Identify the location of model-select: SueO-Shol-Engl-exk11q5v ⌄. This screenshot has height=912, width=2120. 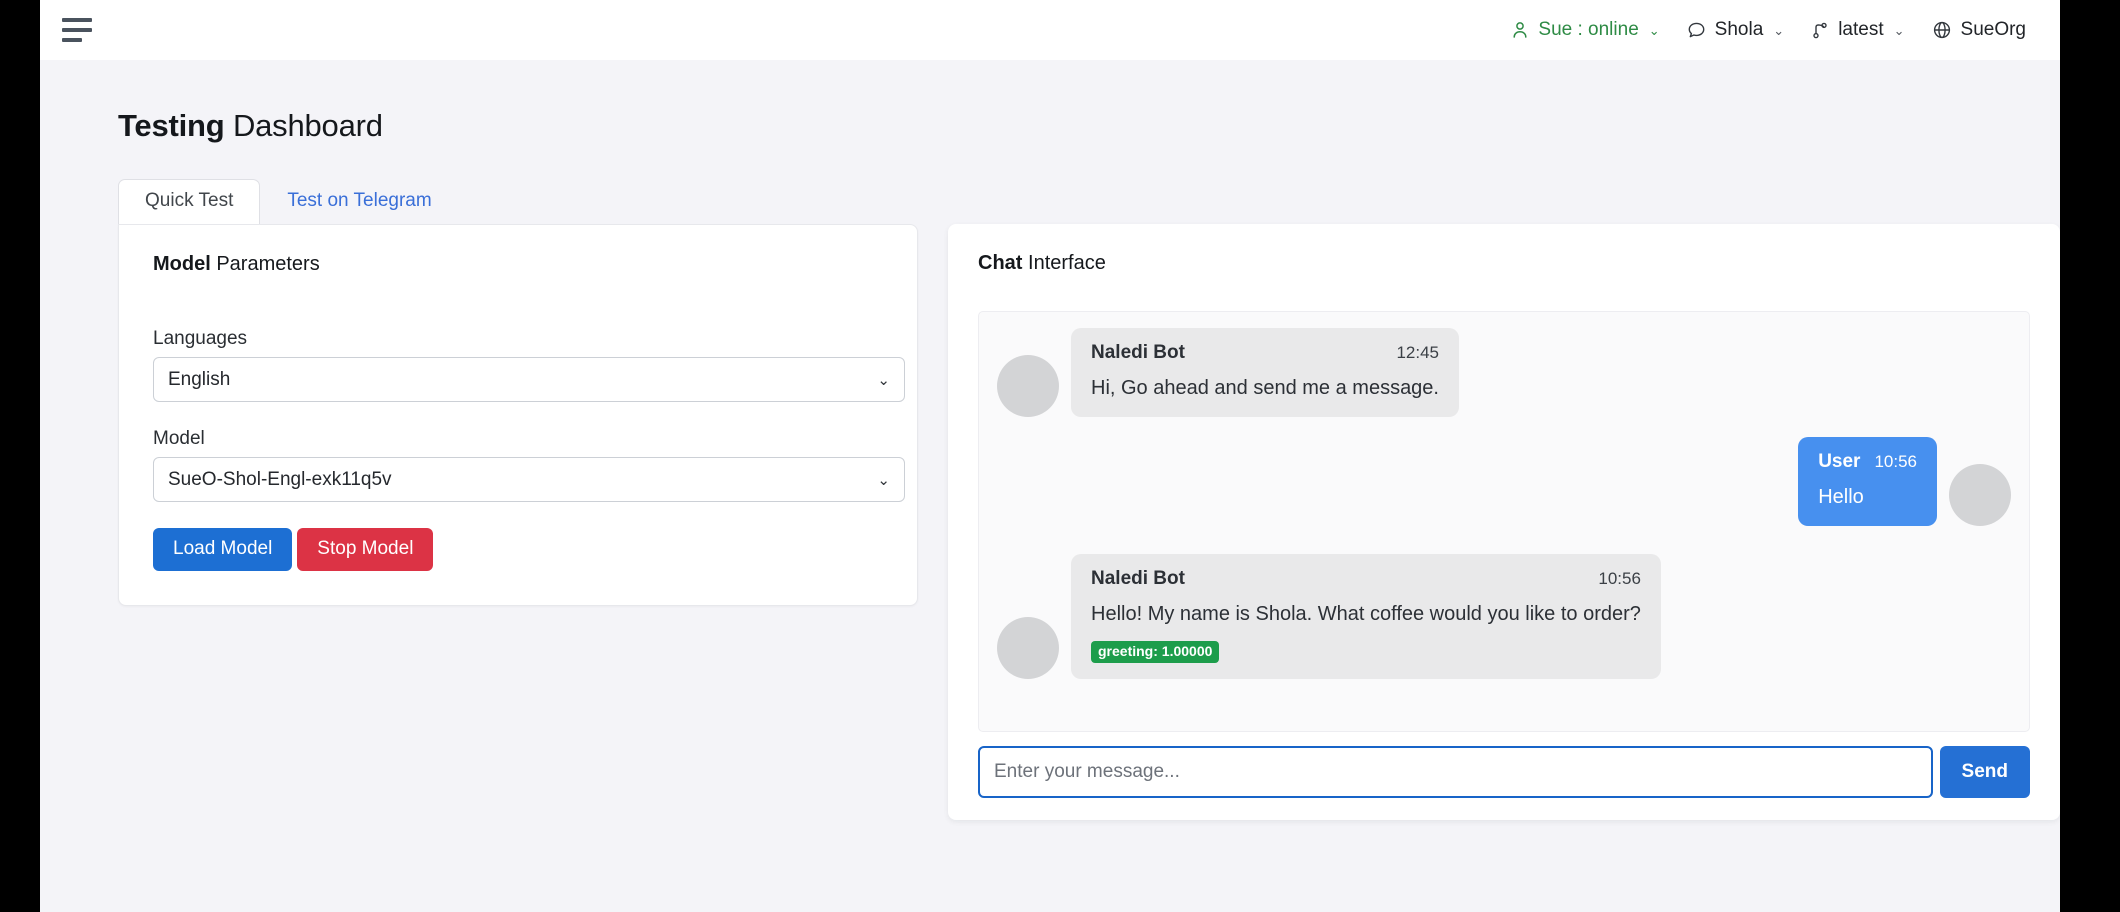
(529, 479).